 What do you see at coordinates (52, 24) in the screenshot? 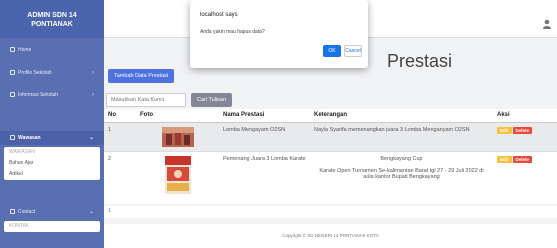
I see `brand-line-2: PONTIANAK` at bounding box center [52, 24].